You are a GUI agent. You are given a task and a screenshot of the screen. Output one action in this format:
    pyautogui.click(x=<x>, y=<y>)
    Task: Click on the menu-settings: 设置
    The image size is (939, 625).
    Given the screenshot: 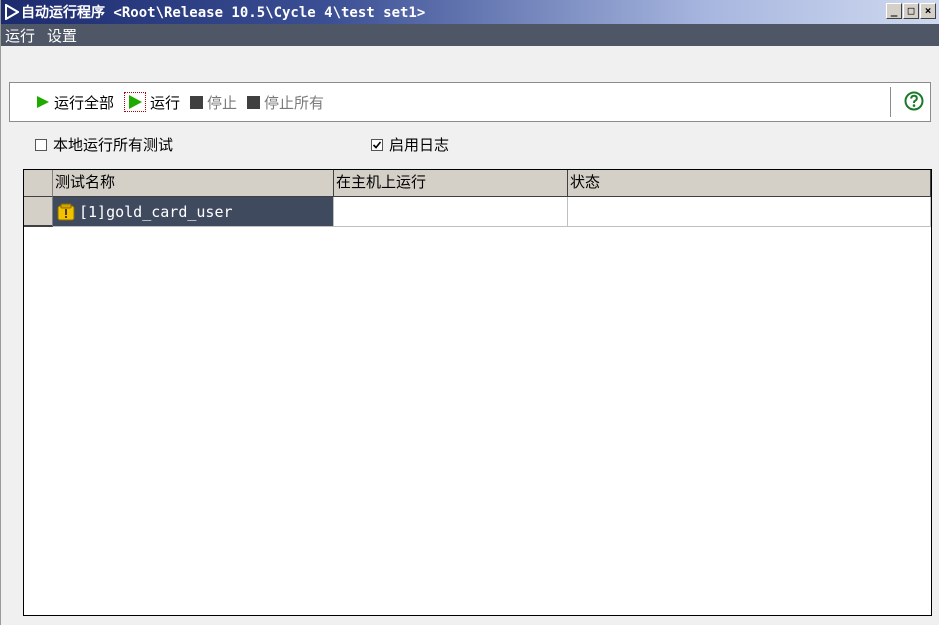 What is the action you would take?
    pyautogui.click(x=64, y=35)
    